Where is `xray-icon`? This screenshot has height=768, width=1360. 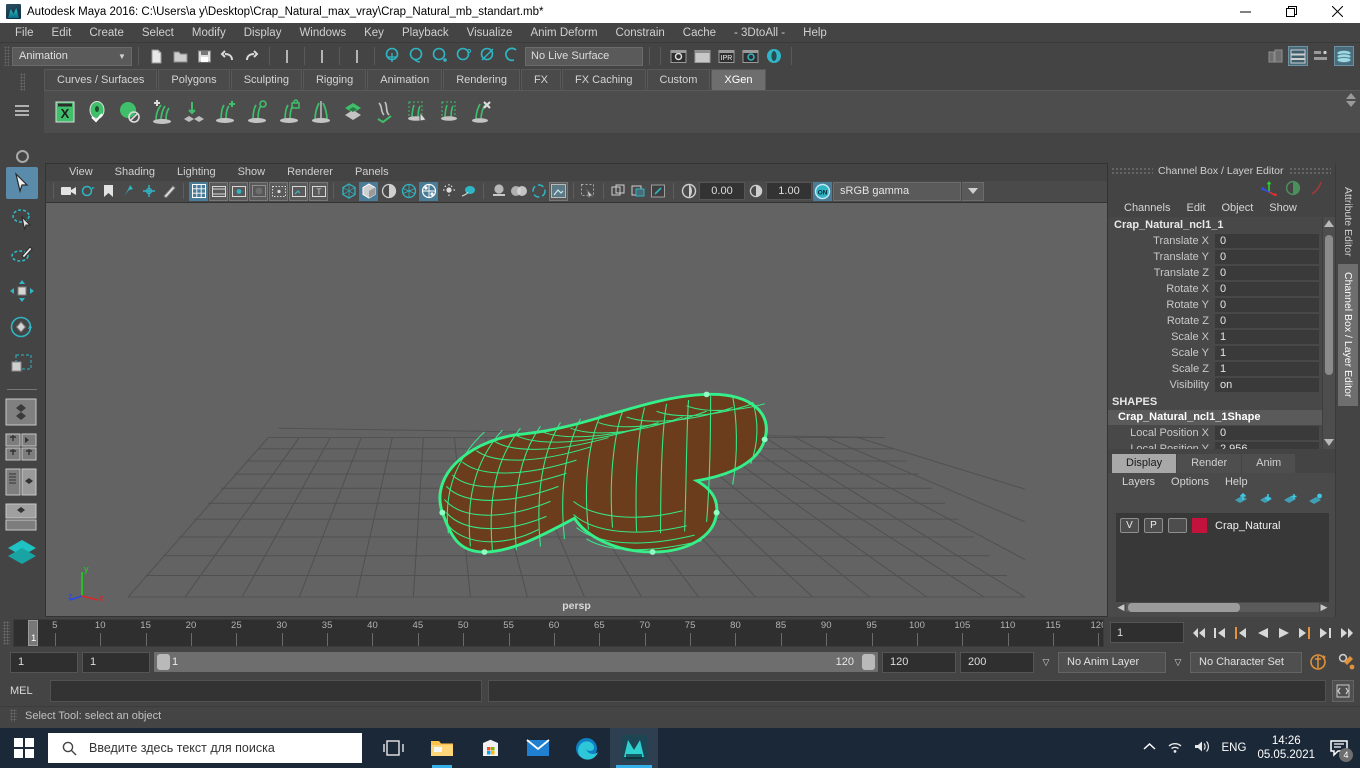 xray-icon is located at coordinates (558, 191).